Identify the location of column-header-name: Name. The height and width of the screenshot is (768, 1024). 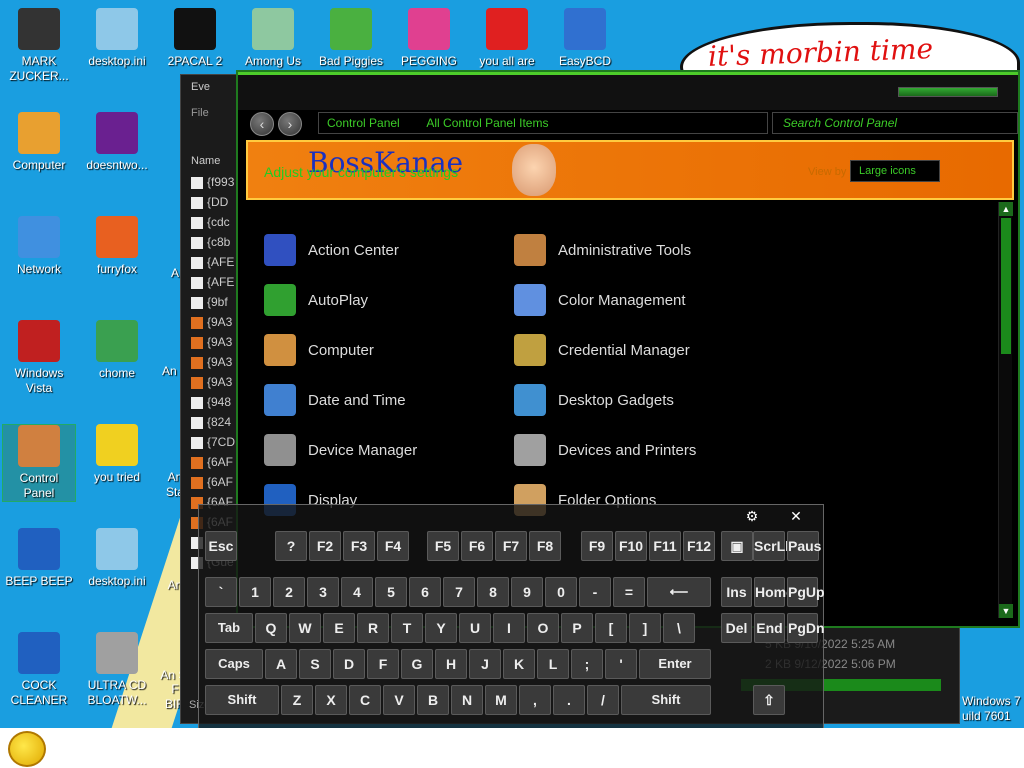
(205, 161).